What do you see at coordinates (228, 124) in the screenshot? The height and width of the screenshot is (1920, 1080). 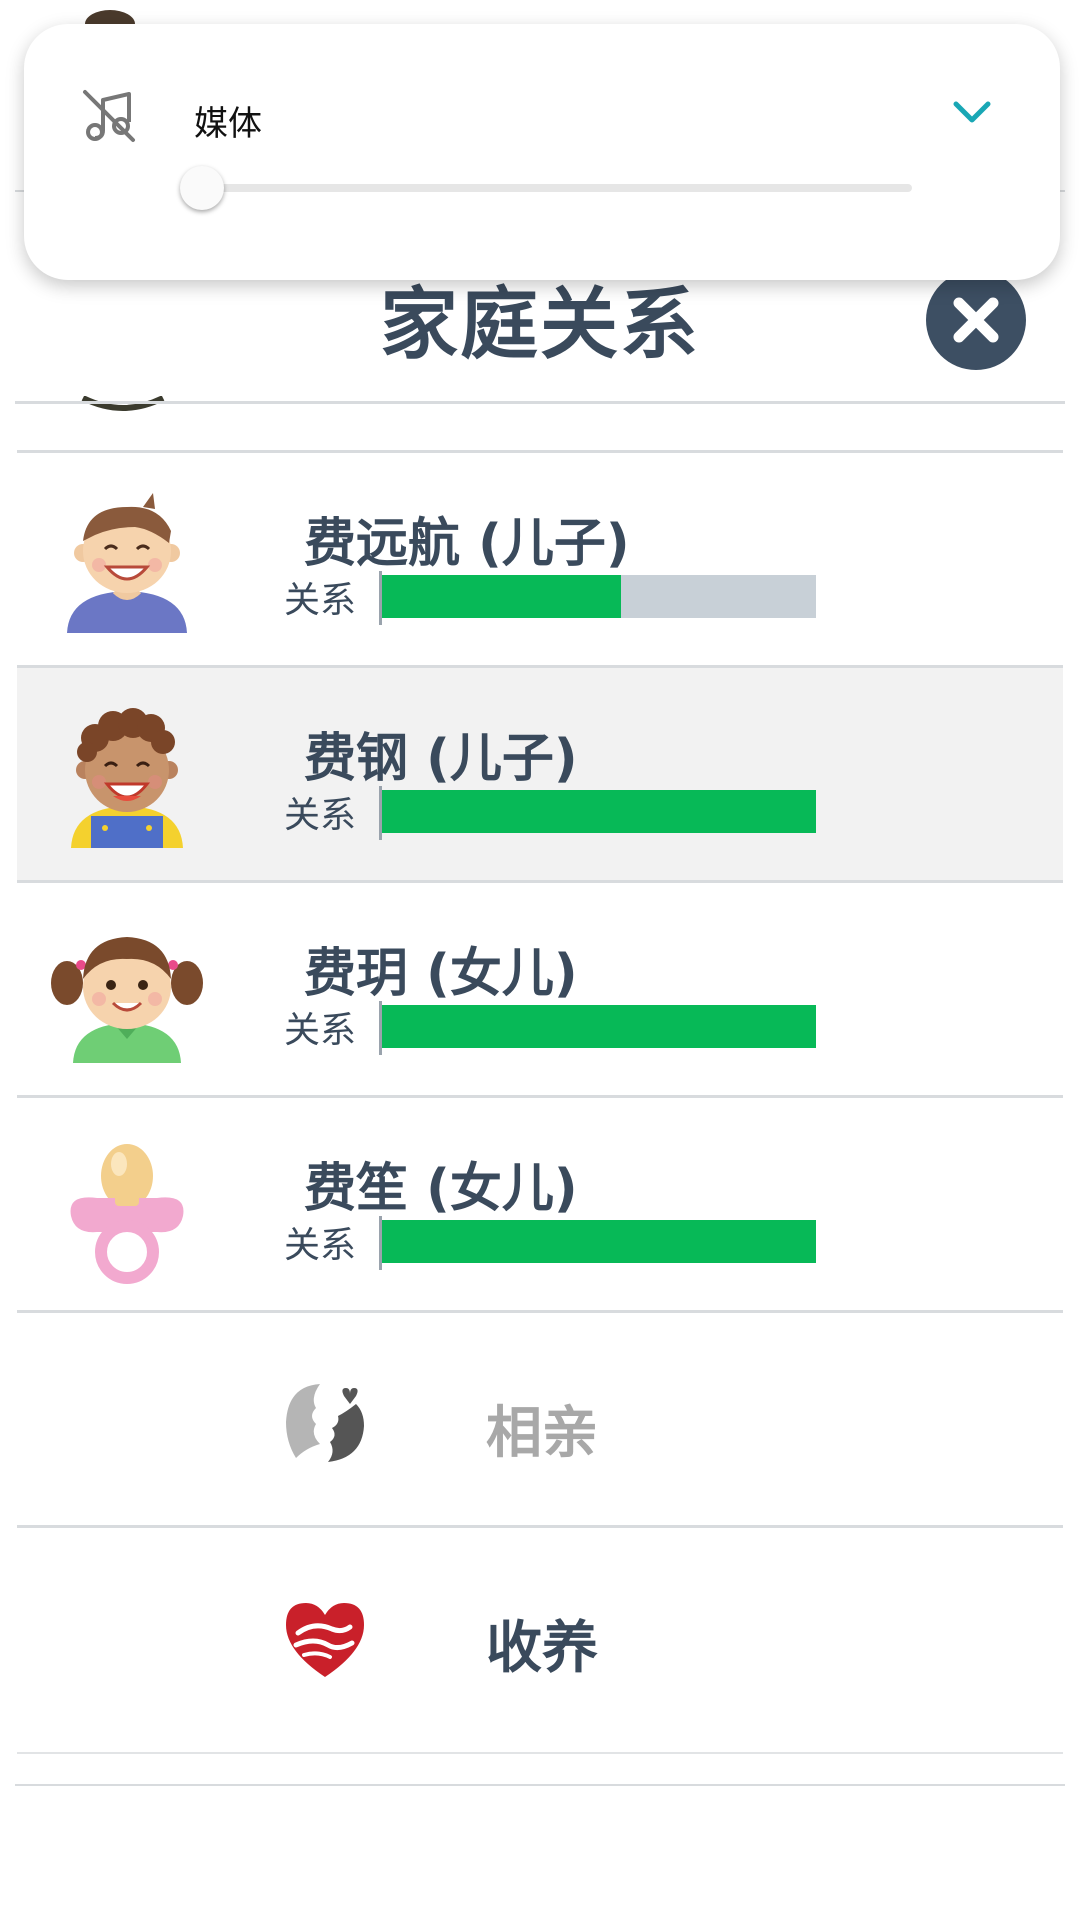 I see `volume-stream-label: 媒体` at bounding box center [228, 124].